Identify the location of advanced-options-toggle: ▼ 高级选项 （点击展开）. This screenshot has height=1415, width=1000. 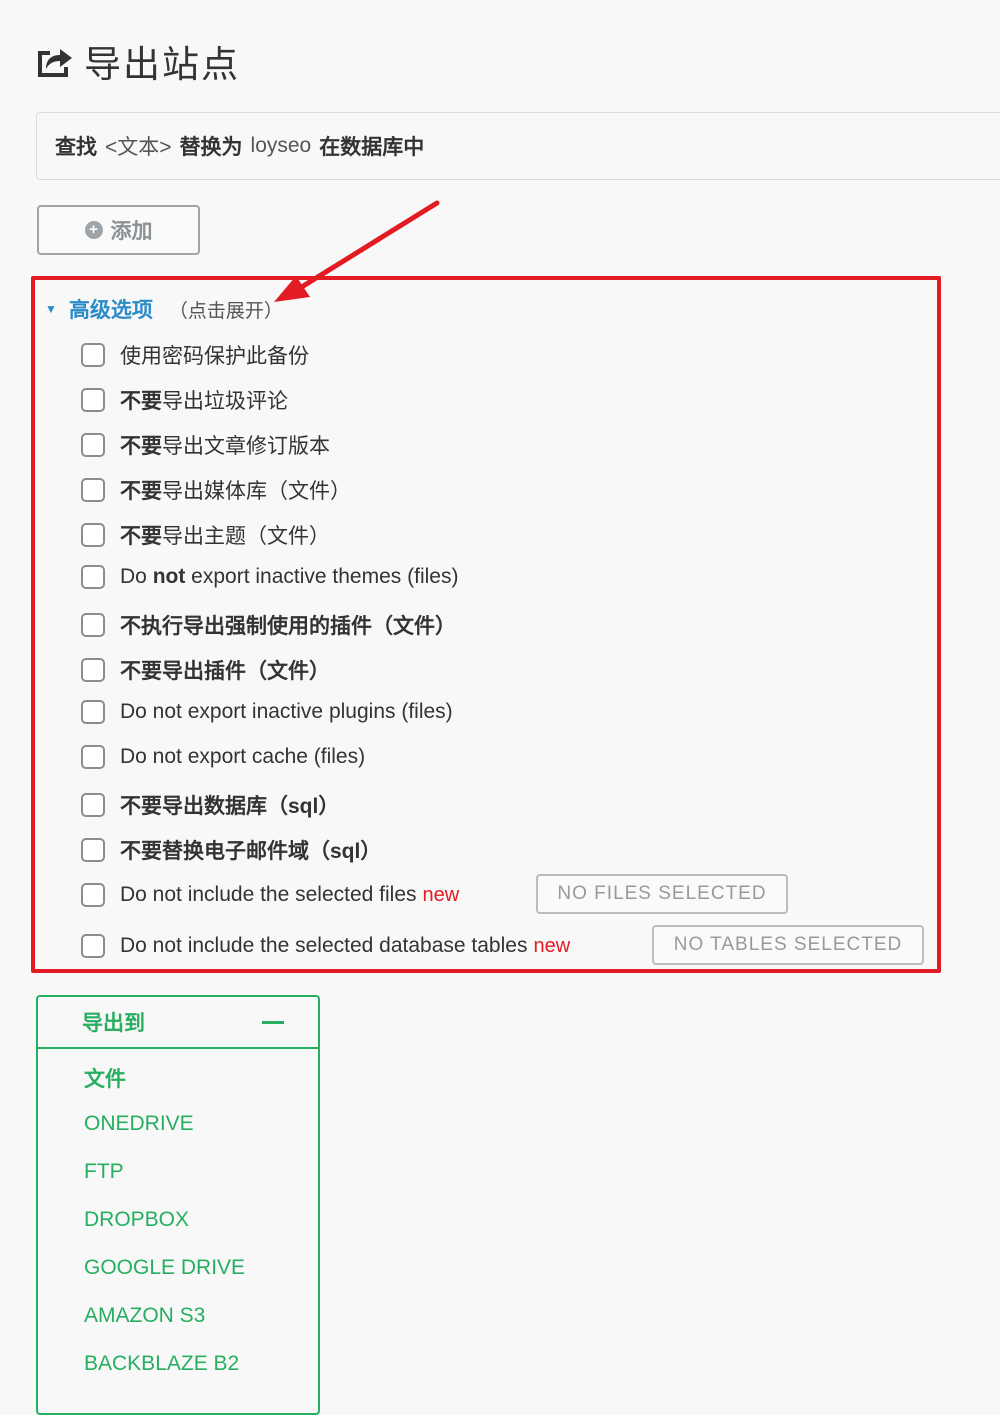
(164, 309).